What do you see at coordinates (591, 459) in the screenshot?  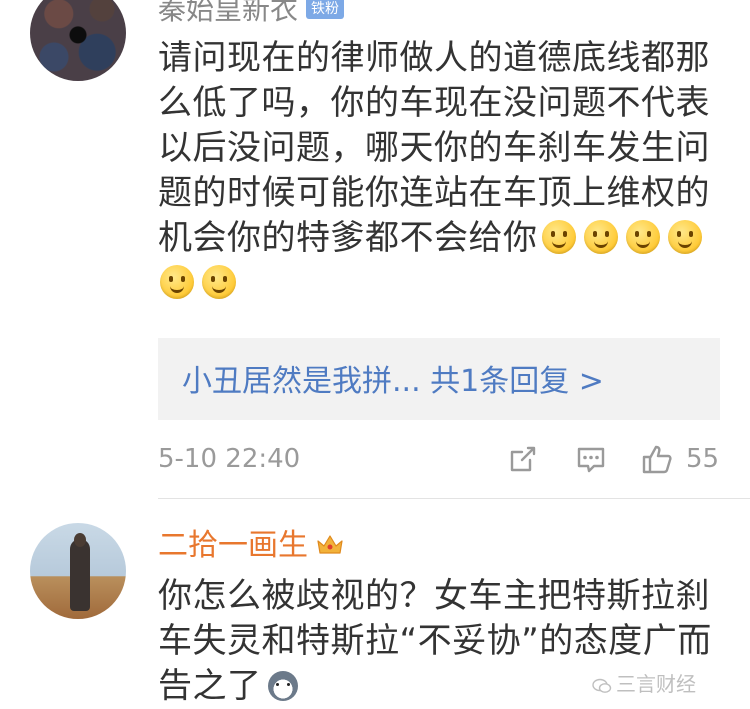 I see `comment-icon` at bounding box center [591, 459].